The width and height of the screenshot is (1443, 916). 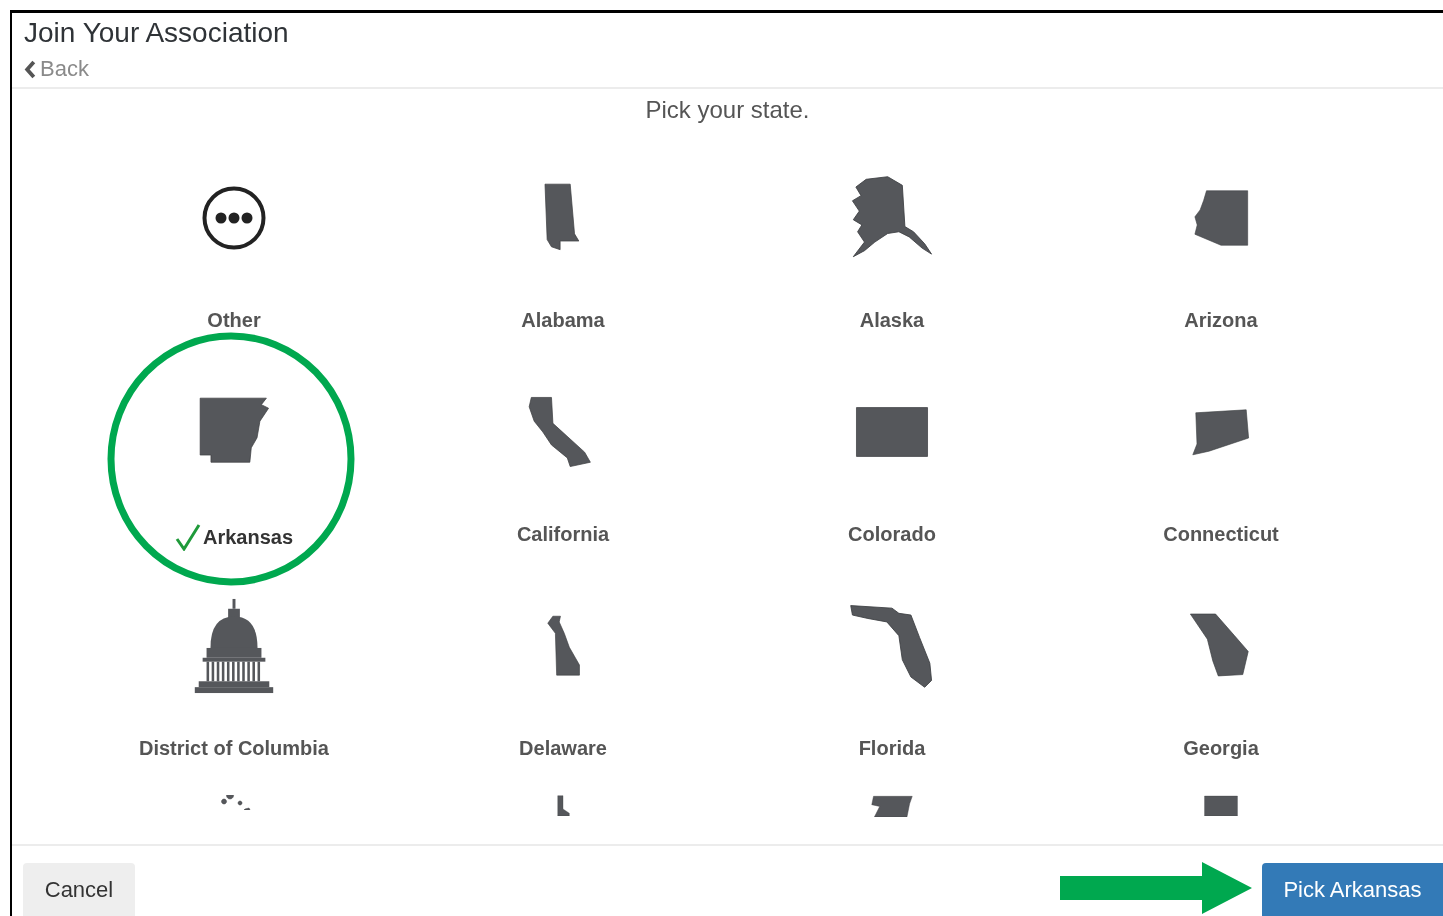 I want to click on state-option: Delaware, so click(x=563, y=748).